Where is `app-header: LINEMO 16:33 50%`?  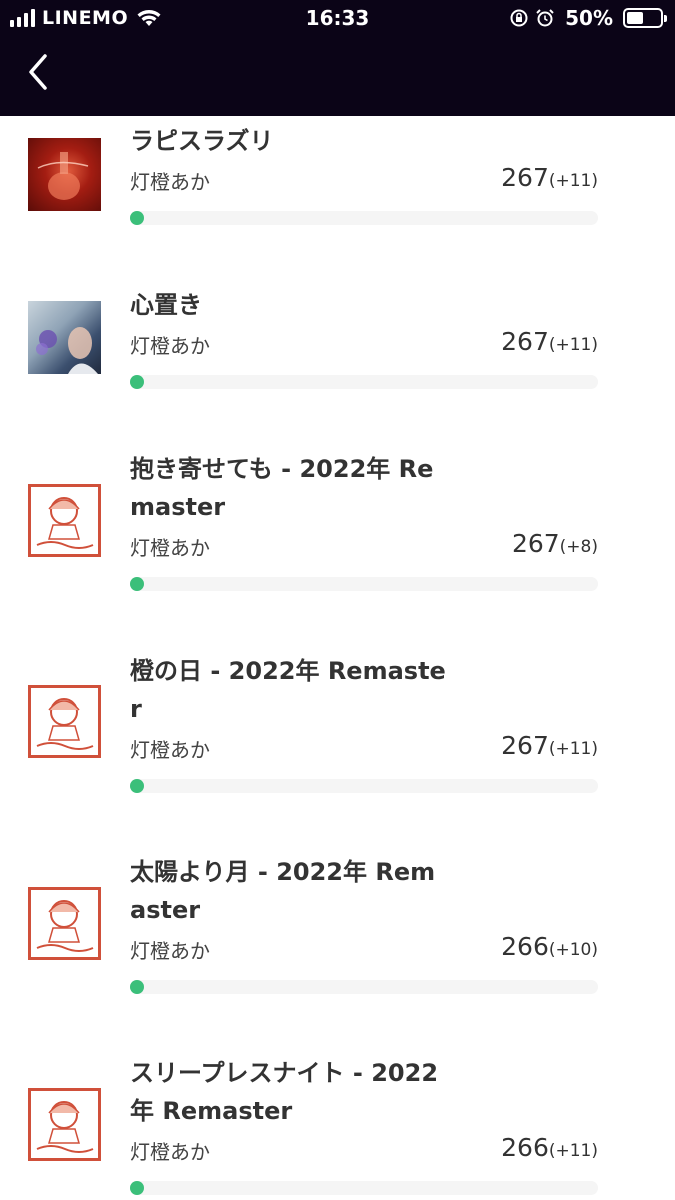
app-header: LINEMO 16:33 50% is located at coordinates (337, 58).